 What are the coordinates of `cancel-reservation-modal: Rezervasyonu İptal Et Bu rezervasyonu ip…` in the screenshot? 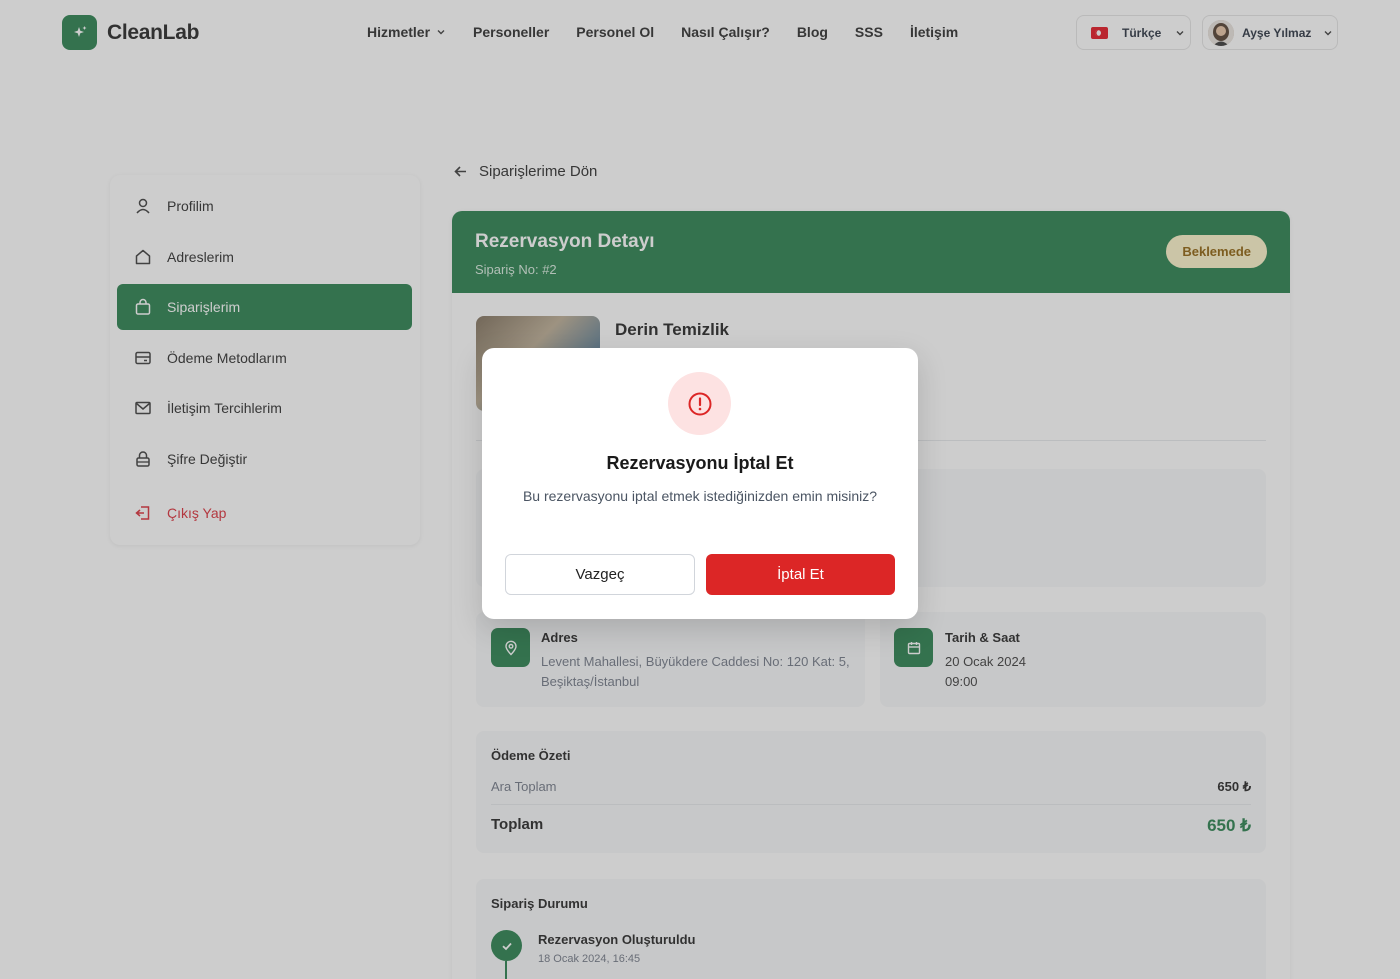 It's located at (700, 483).